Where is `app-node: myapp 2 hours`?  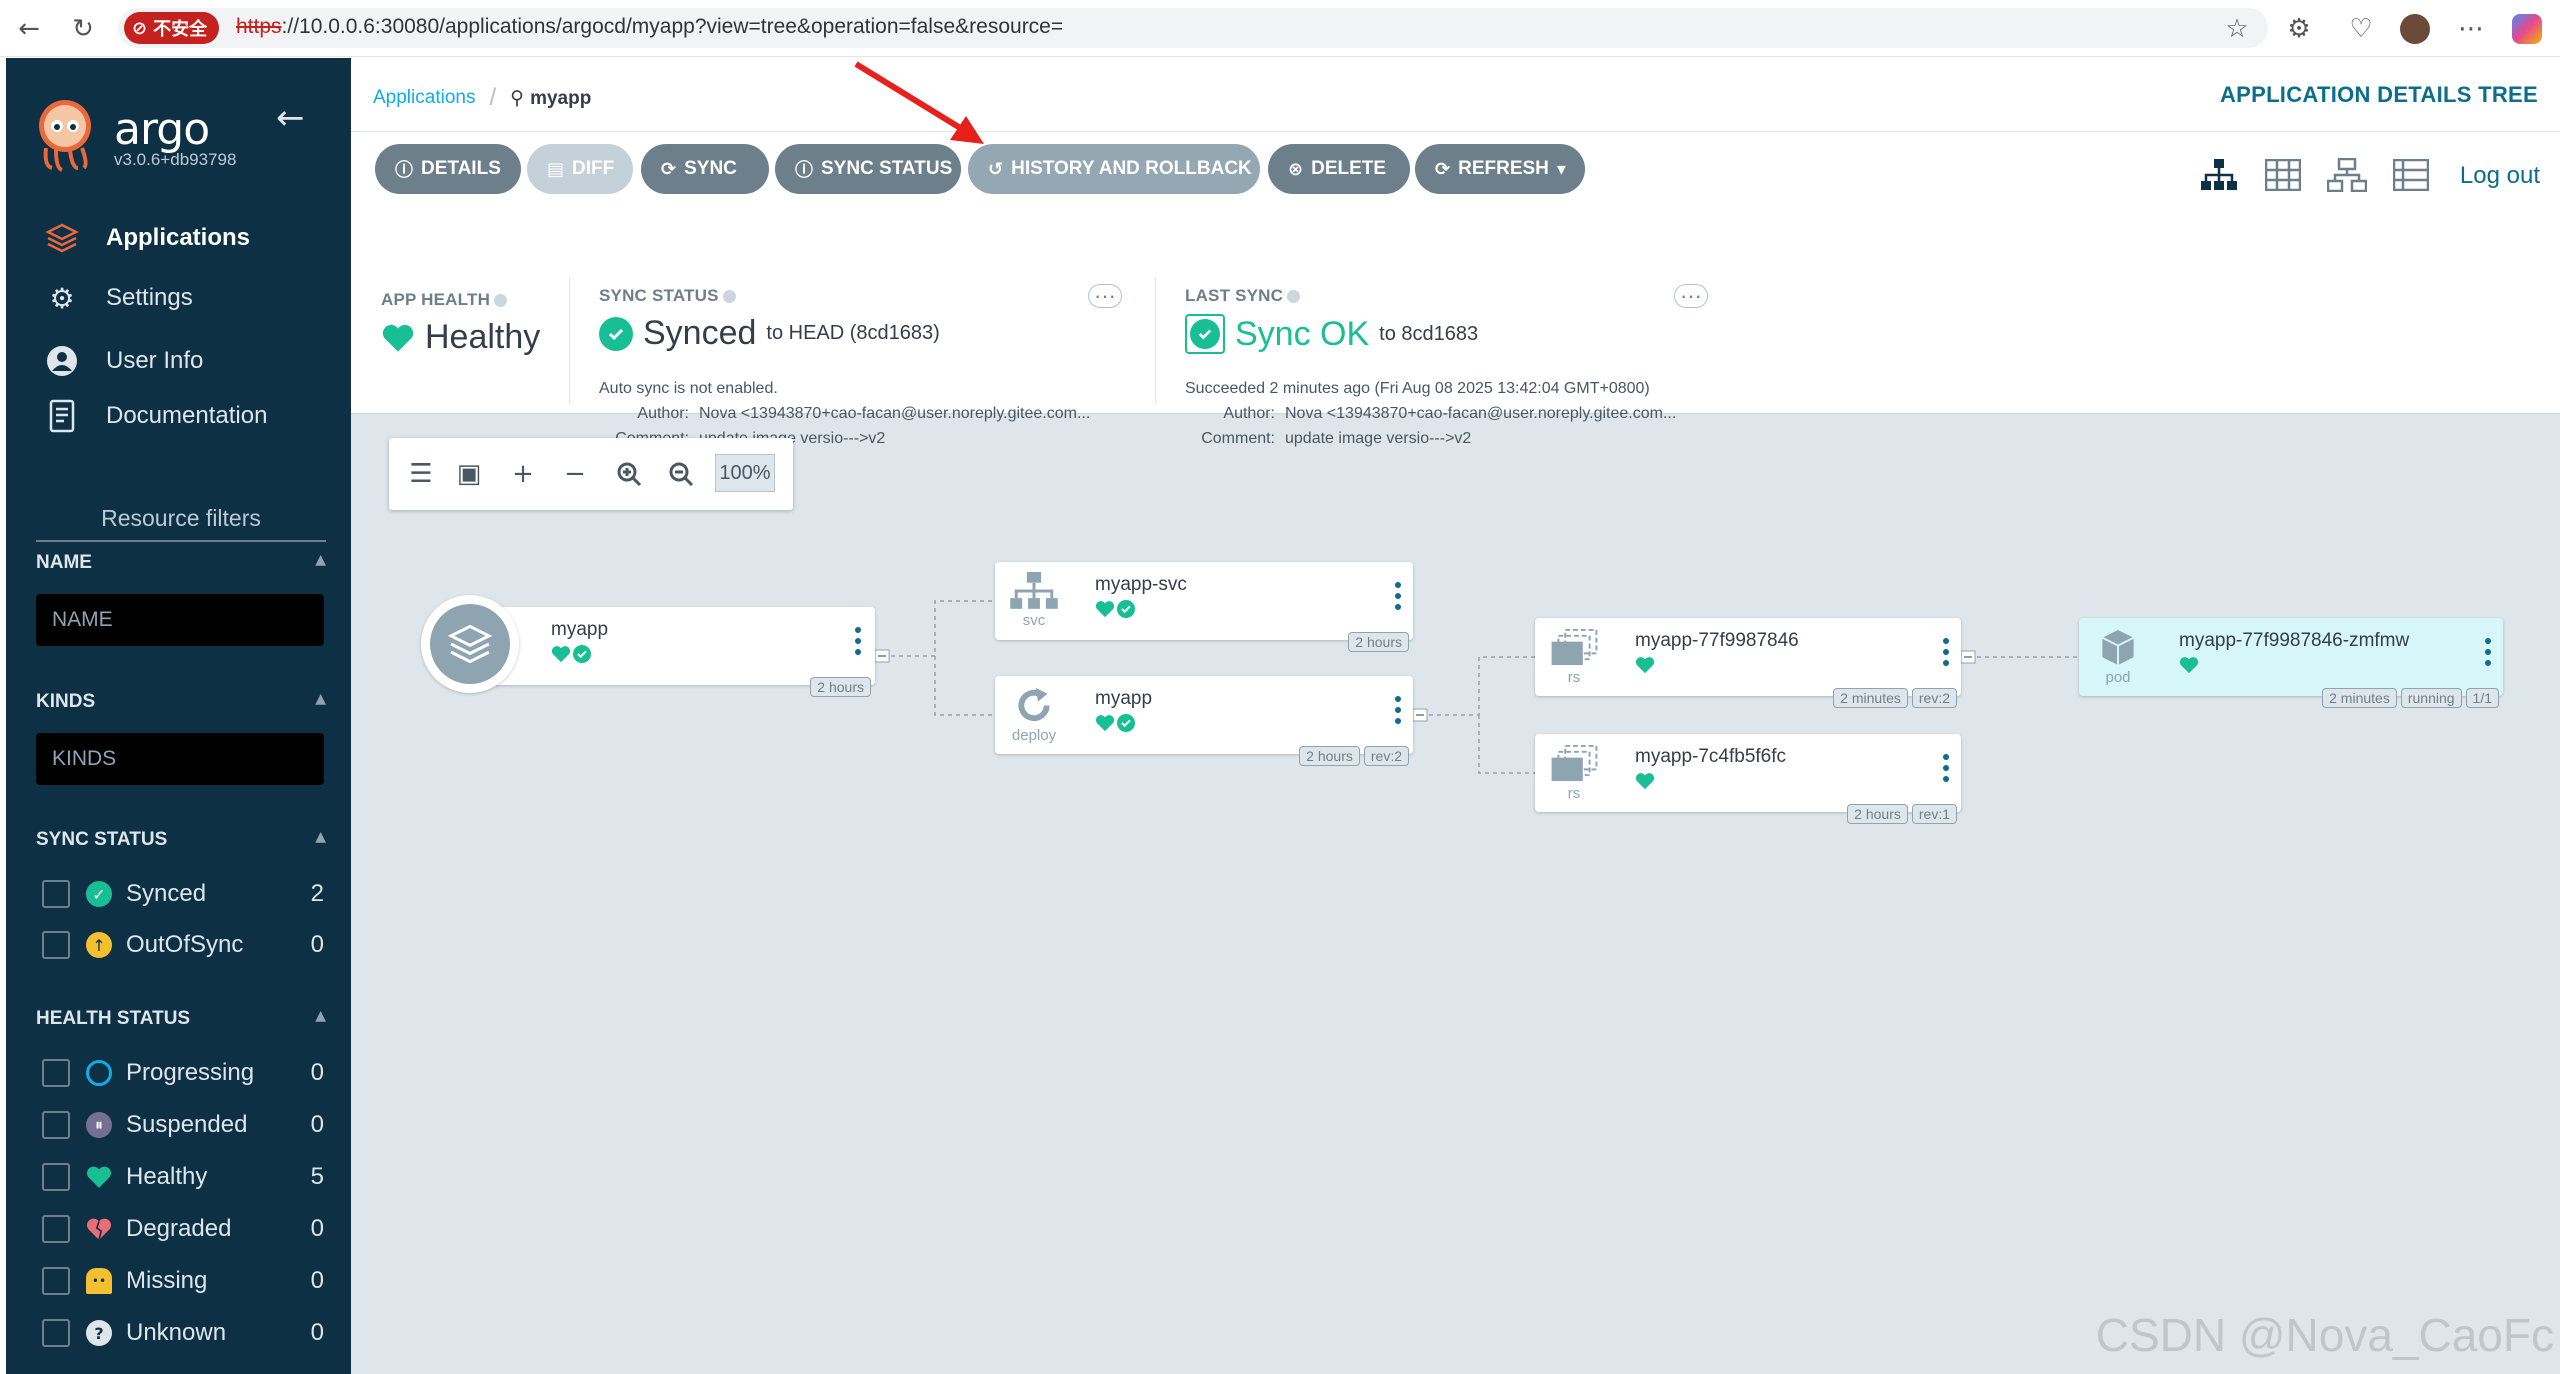
app-node: myapp 2 hours is located at coordinates (648, 646).